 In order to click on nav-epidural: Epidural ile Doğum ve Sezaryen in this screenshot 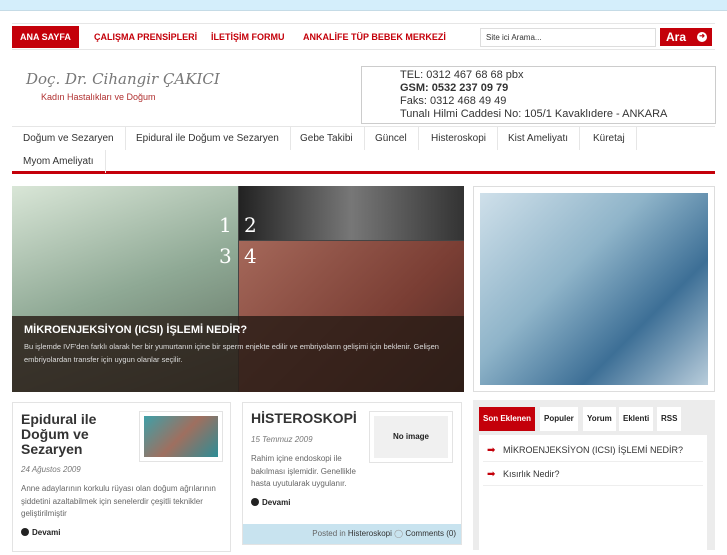, I will do `click(208, 138)`.